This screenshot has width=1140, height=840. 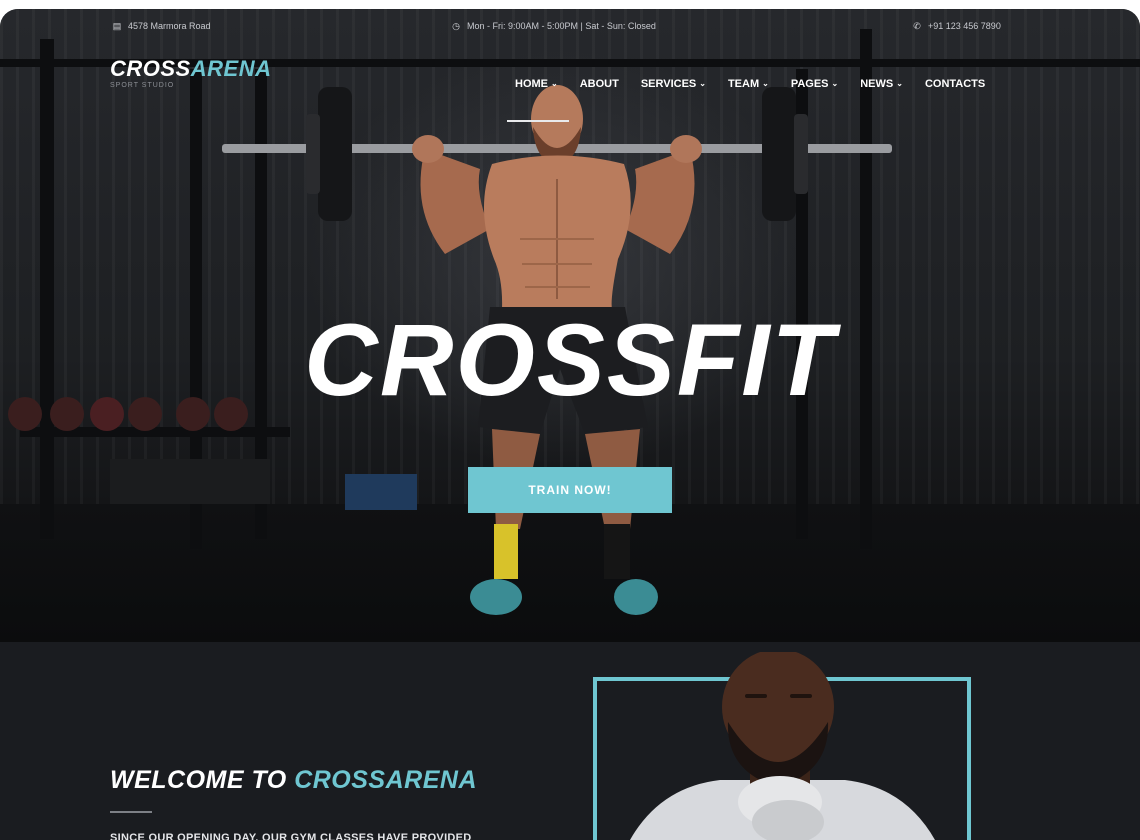 I want to click on logo-part-arena: ARENA, so click(x=231, y=68).